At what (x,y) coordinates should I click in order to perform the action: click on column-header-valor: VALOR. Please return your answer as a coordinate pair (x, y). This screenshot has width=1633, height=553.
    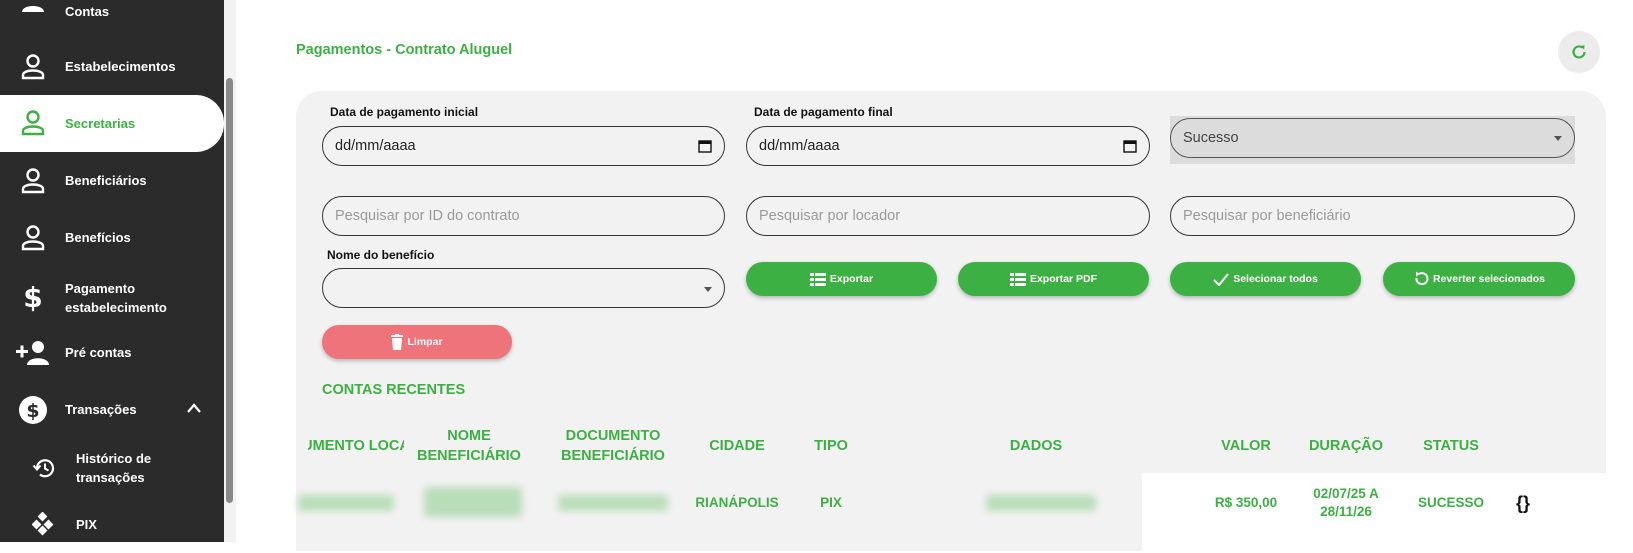
    Looking at the image, I should click on (1246, 446).